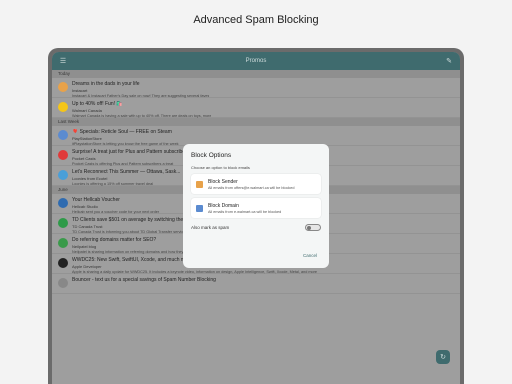  What do you see at coordinates (87, 110) in the screenshot?
I see `email-sender: Walmart Canada` at bounding box center [87, 110].